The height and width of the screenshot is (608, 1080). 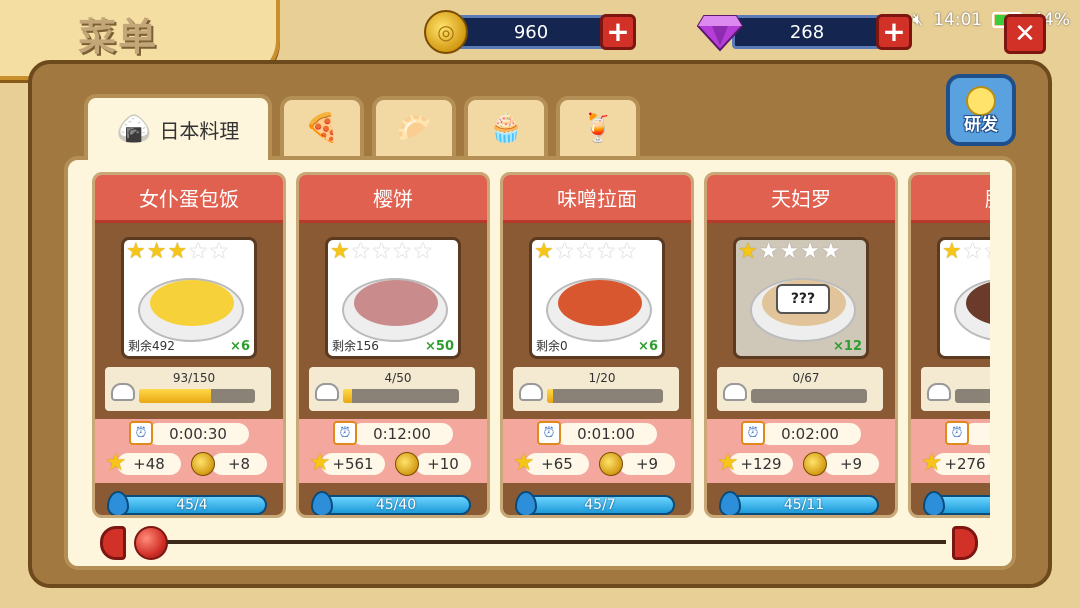 I want to click on tab-japanese-cuisine: 🍙 日本料理, so click(x=178, y=127).